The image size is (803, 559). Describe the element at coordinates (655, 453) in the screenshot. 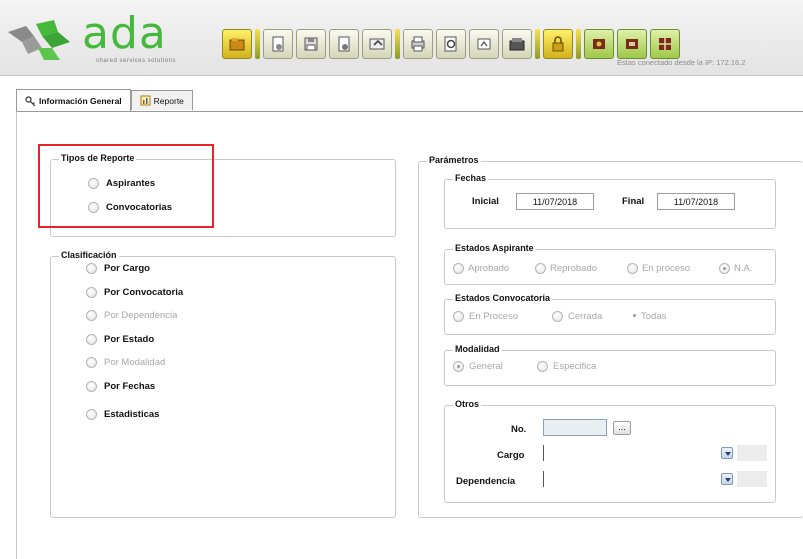

I see `cargo-select` at that location.